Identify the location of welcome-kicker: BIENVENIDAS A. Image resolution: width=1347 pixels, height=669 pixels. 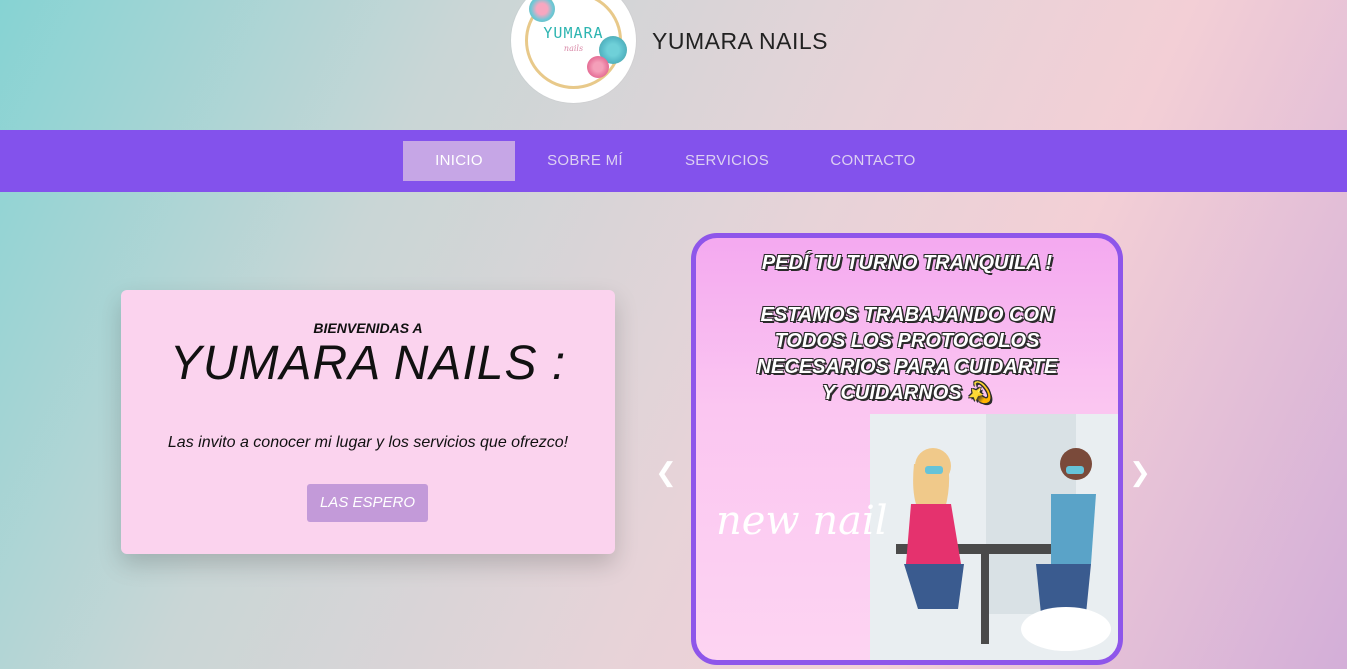
(368, 328).